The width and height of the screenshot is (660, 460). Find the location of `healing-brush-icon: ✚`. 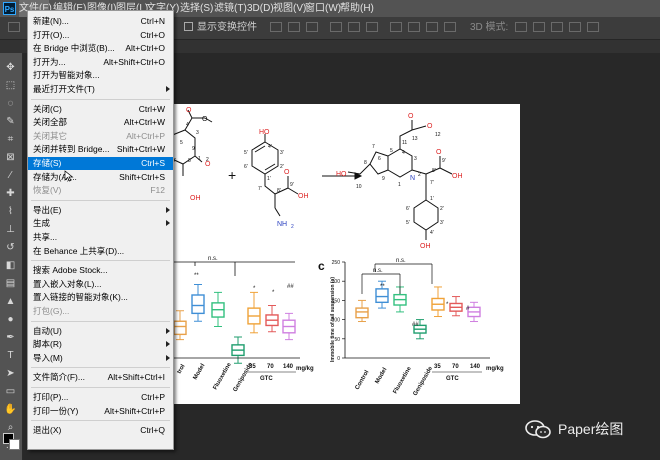

healing-brush-icon: ✚ is located at coordinates (10, 193).